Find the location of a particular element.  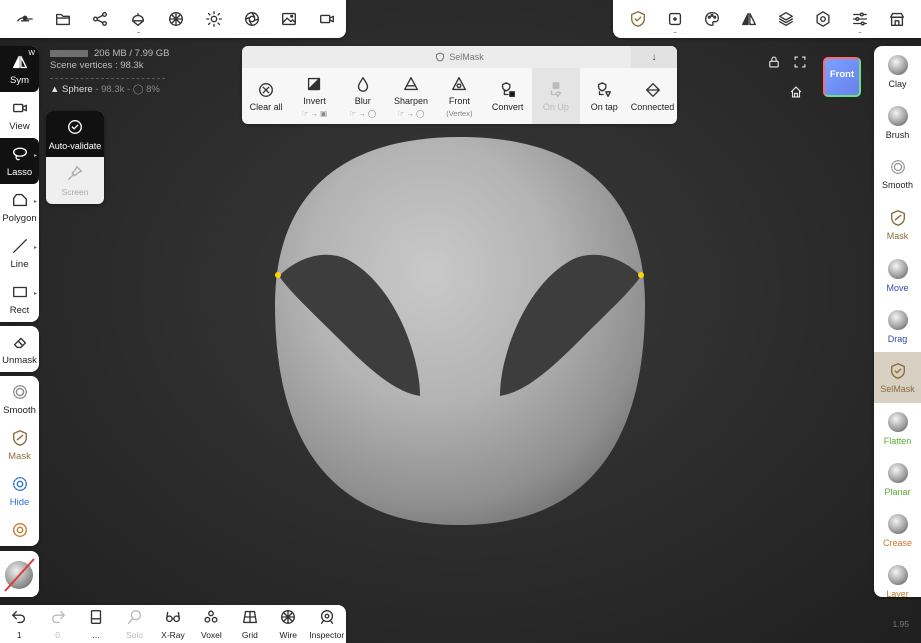

settings-button is located at coordinates (823, 19).